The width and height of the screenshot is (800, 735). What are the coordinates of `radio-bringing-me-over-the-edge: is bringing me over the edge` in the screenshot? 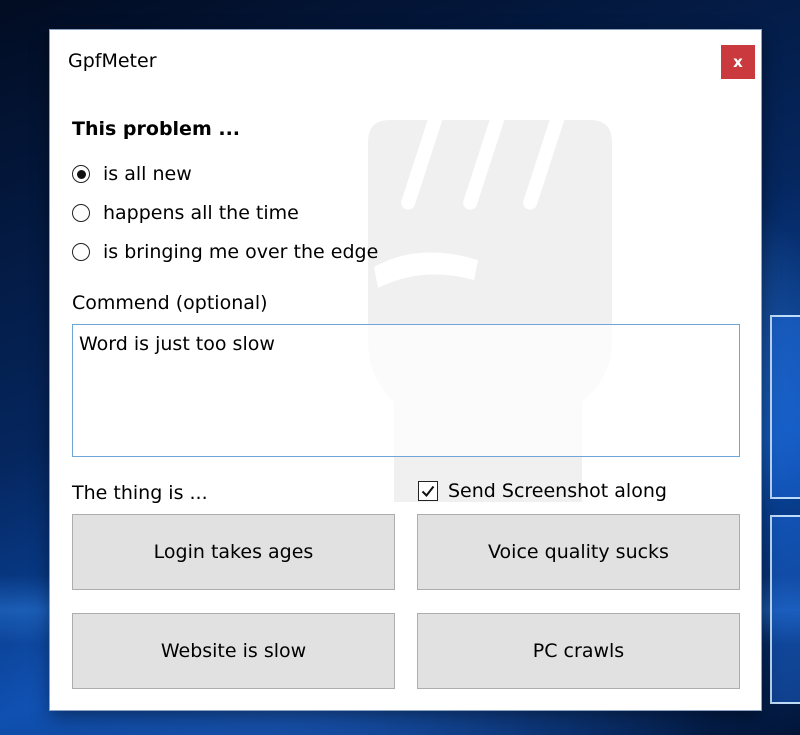 It's located at (225, 252).